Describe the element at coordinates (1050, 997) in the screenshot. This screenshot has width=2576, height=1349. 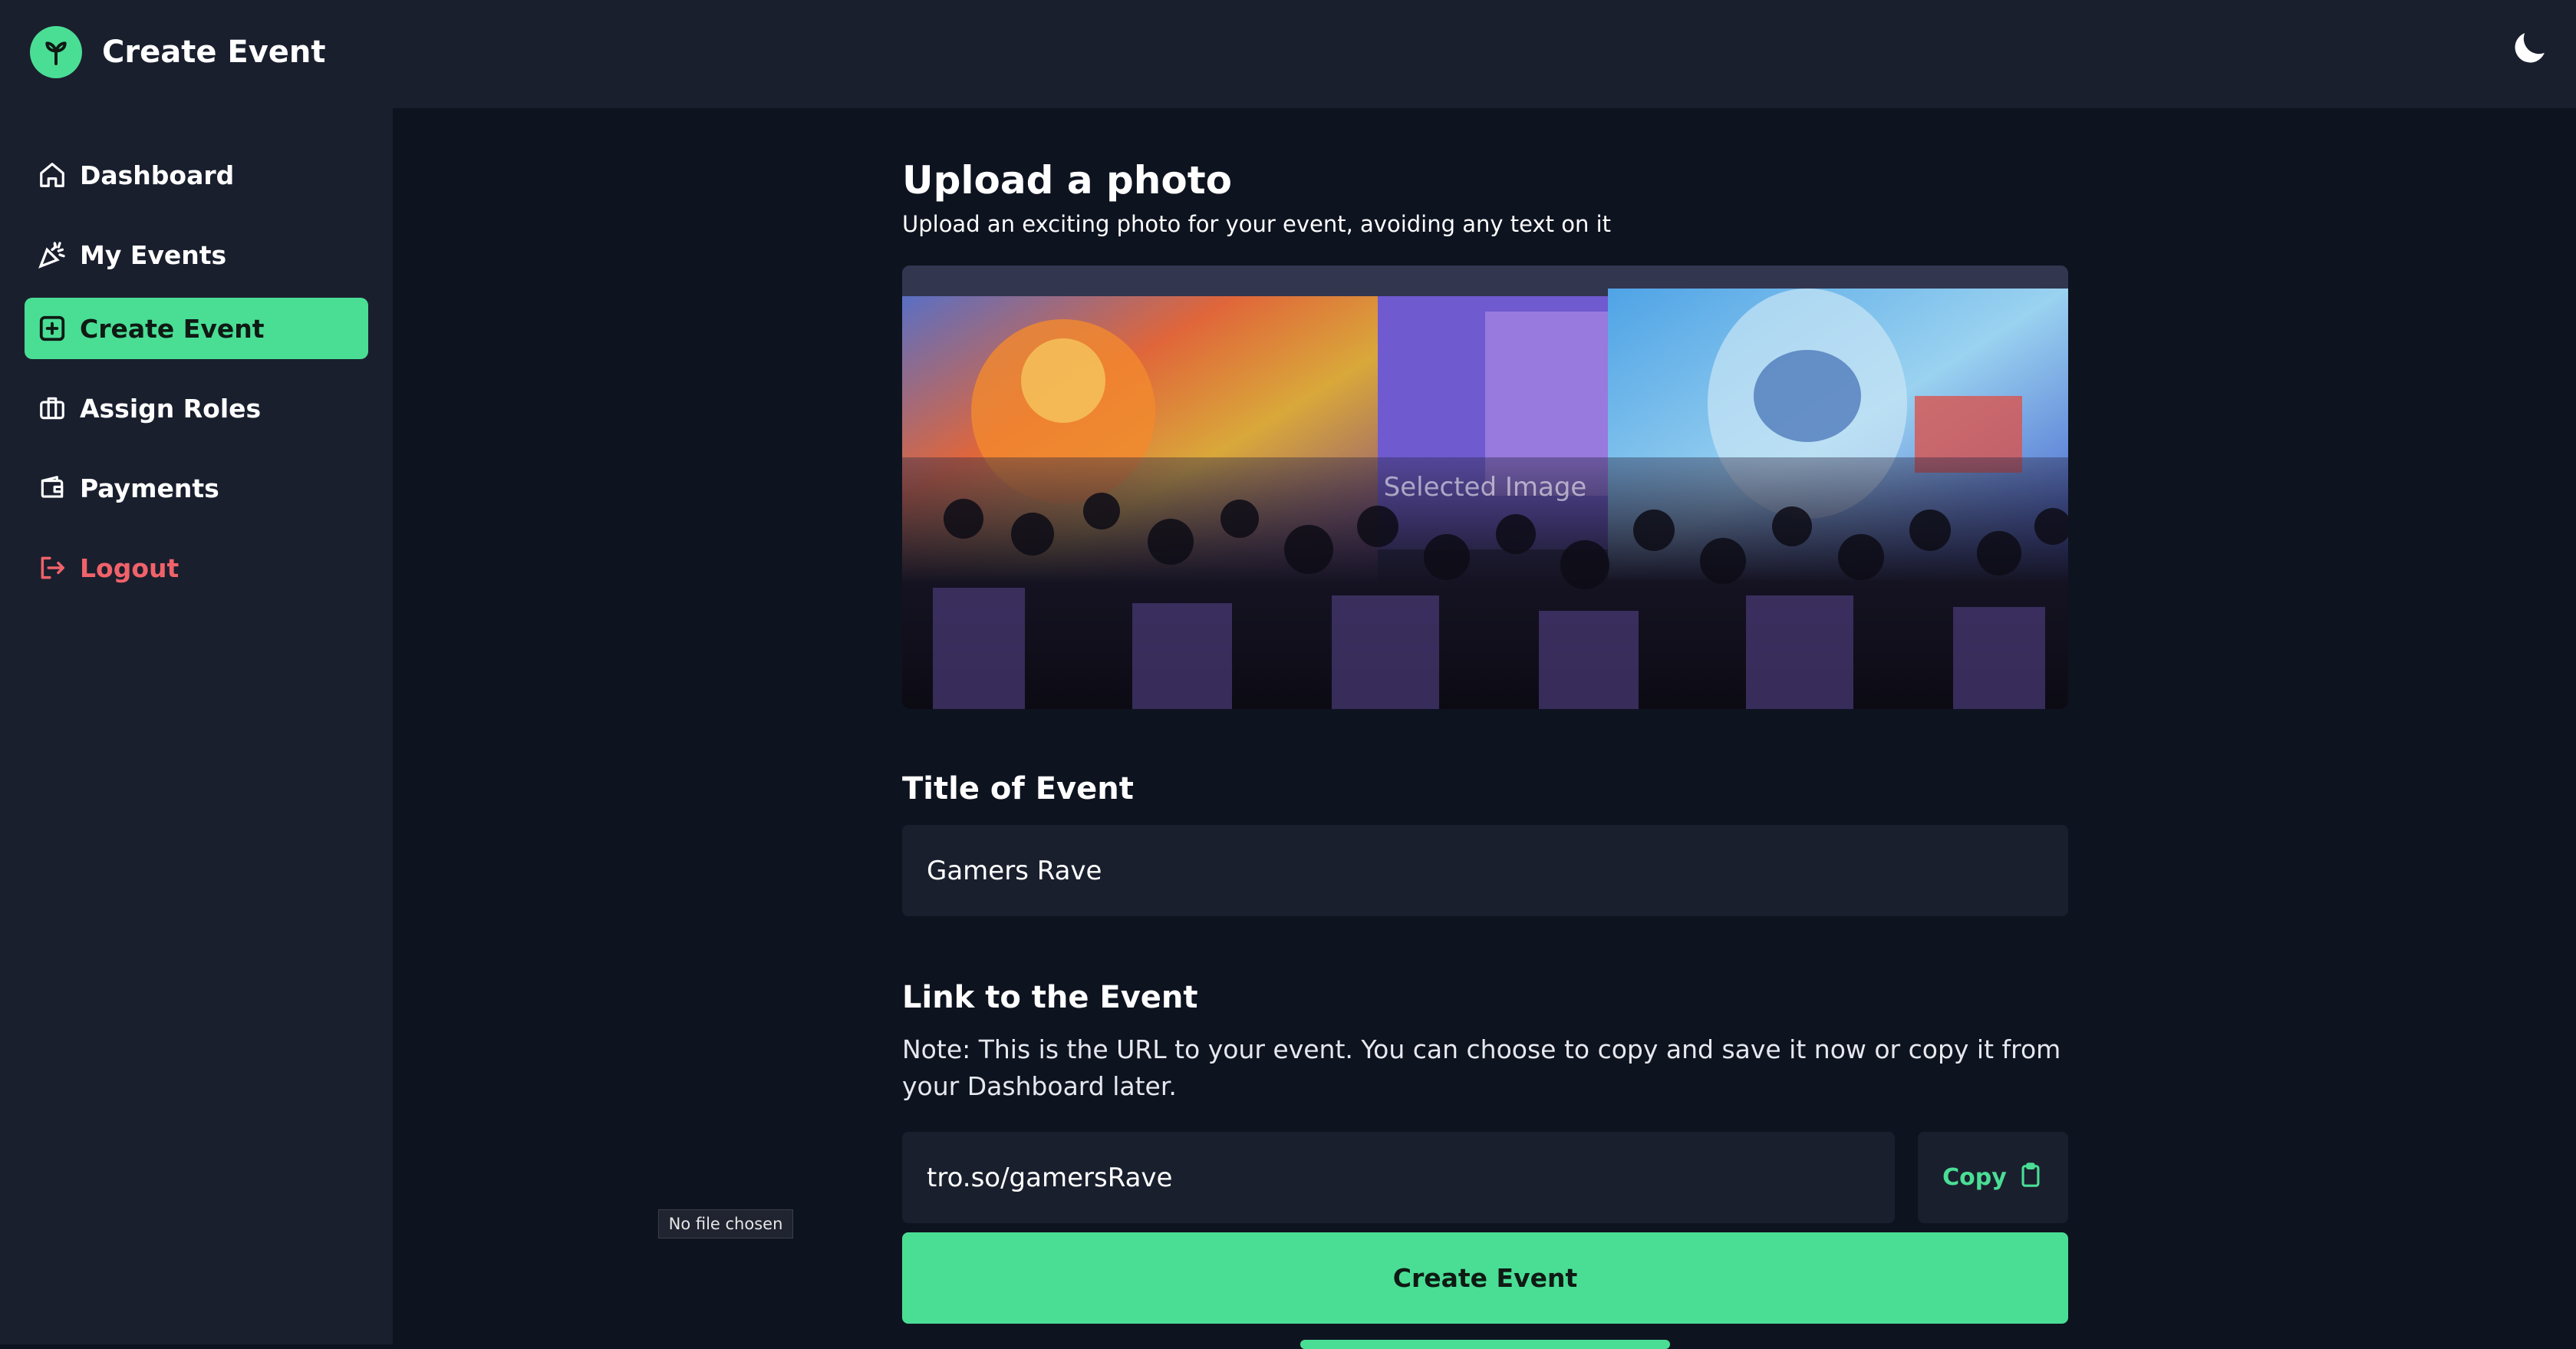
I see `link-heading: Link to the Event` at that location.